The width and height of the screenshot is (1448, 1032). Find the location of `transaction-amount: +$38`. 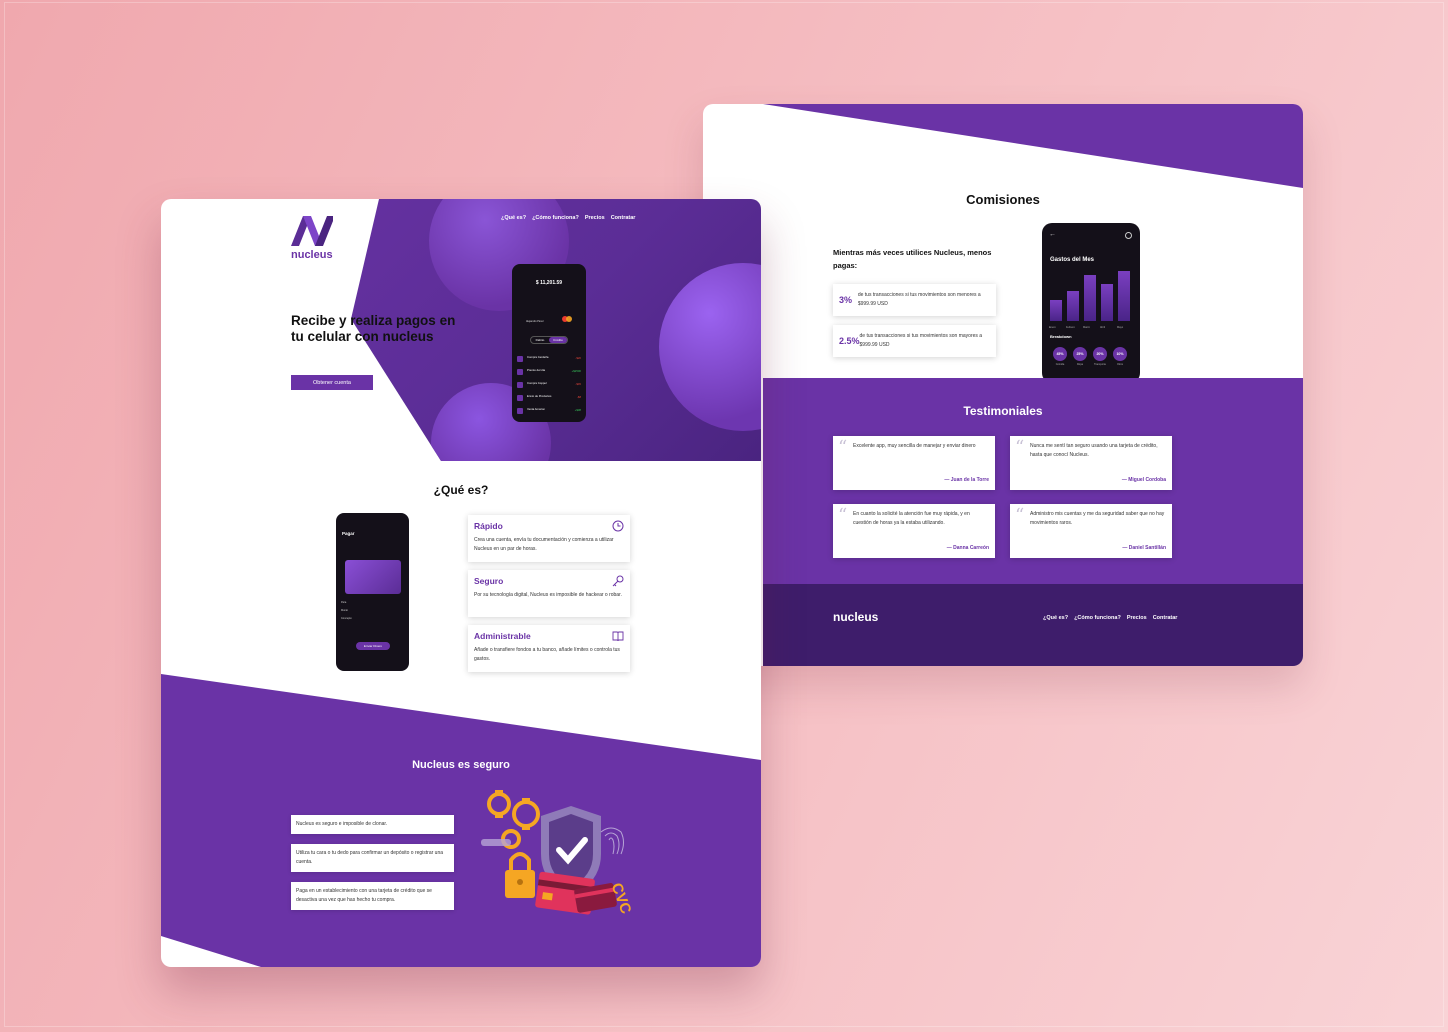

transaction-amount: +$38 is located at coordinates (577, 410).